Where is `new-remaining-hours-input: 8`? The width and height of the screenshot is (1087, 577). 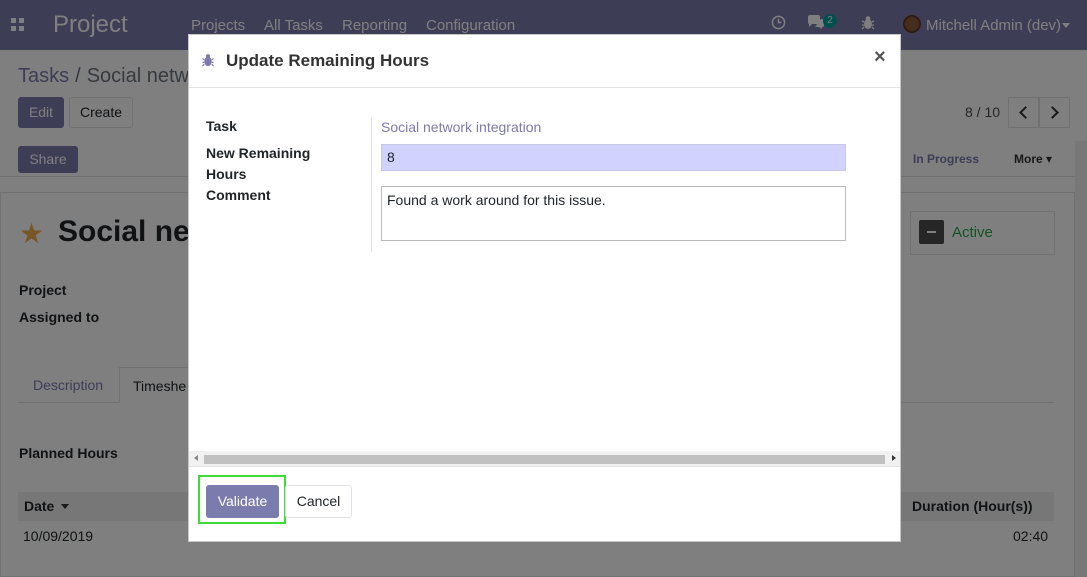 new-remaining-hours-input: 8 is located at coordinates (613, 157).